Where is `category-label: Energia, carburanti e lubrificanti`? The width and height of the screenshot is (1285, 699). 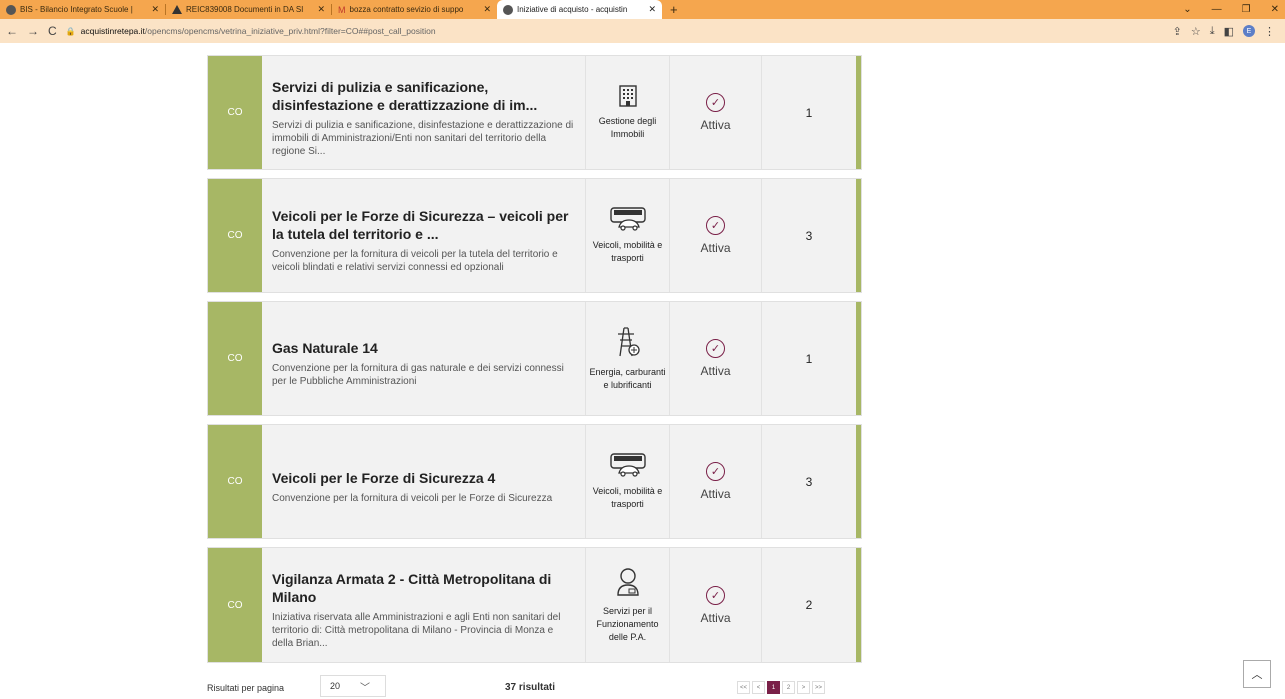 category-label: Energia, carburanti e lubrificanti is located at coordinates (627, 378).